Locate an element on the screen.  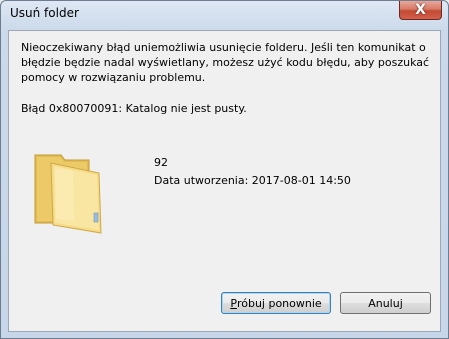
retry-accelerator: P is located at coordinates (233, 303).